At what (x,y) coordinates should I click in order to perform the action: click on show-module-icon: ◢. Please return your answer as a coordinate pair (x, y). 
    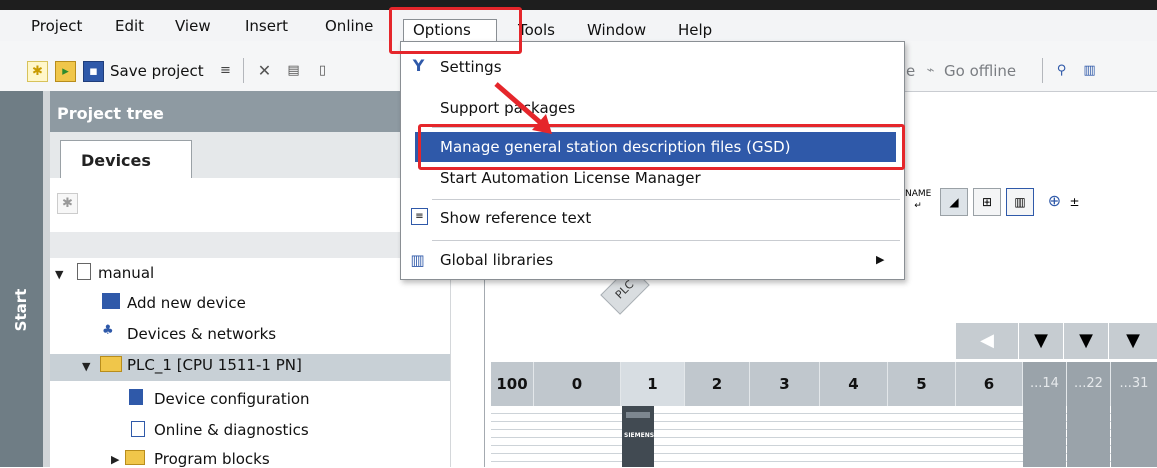
    Looking at the image, I should click on (954, 202).